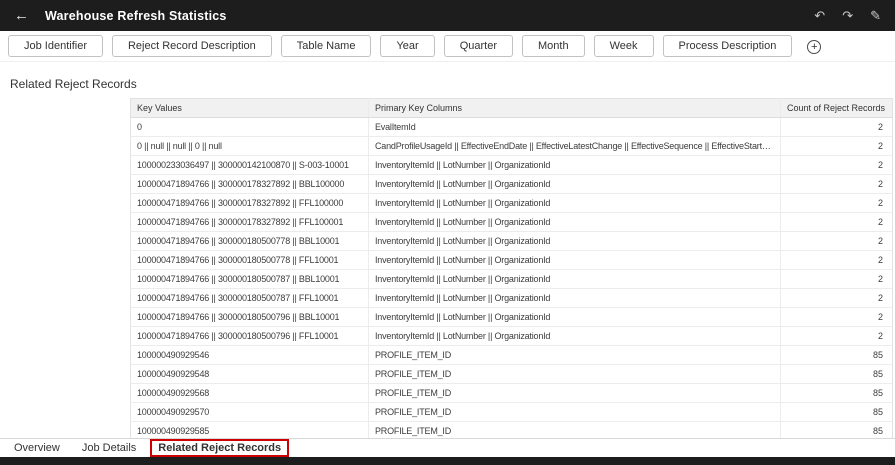 Image resolution: width=895 pixels, height=465 pixels. I want to click on table-row: 100000490929548 PROFILE_ITEM_ID 85, so click(511, 374).